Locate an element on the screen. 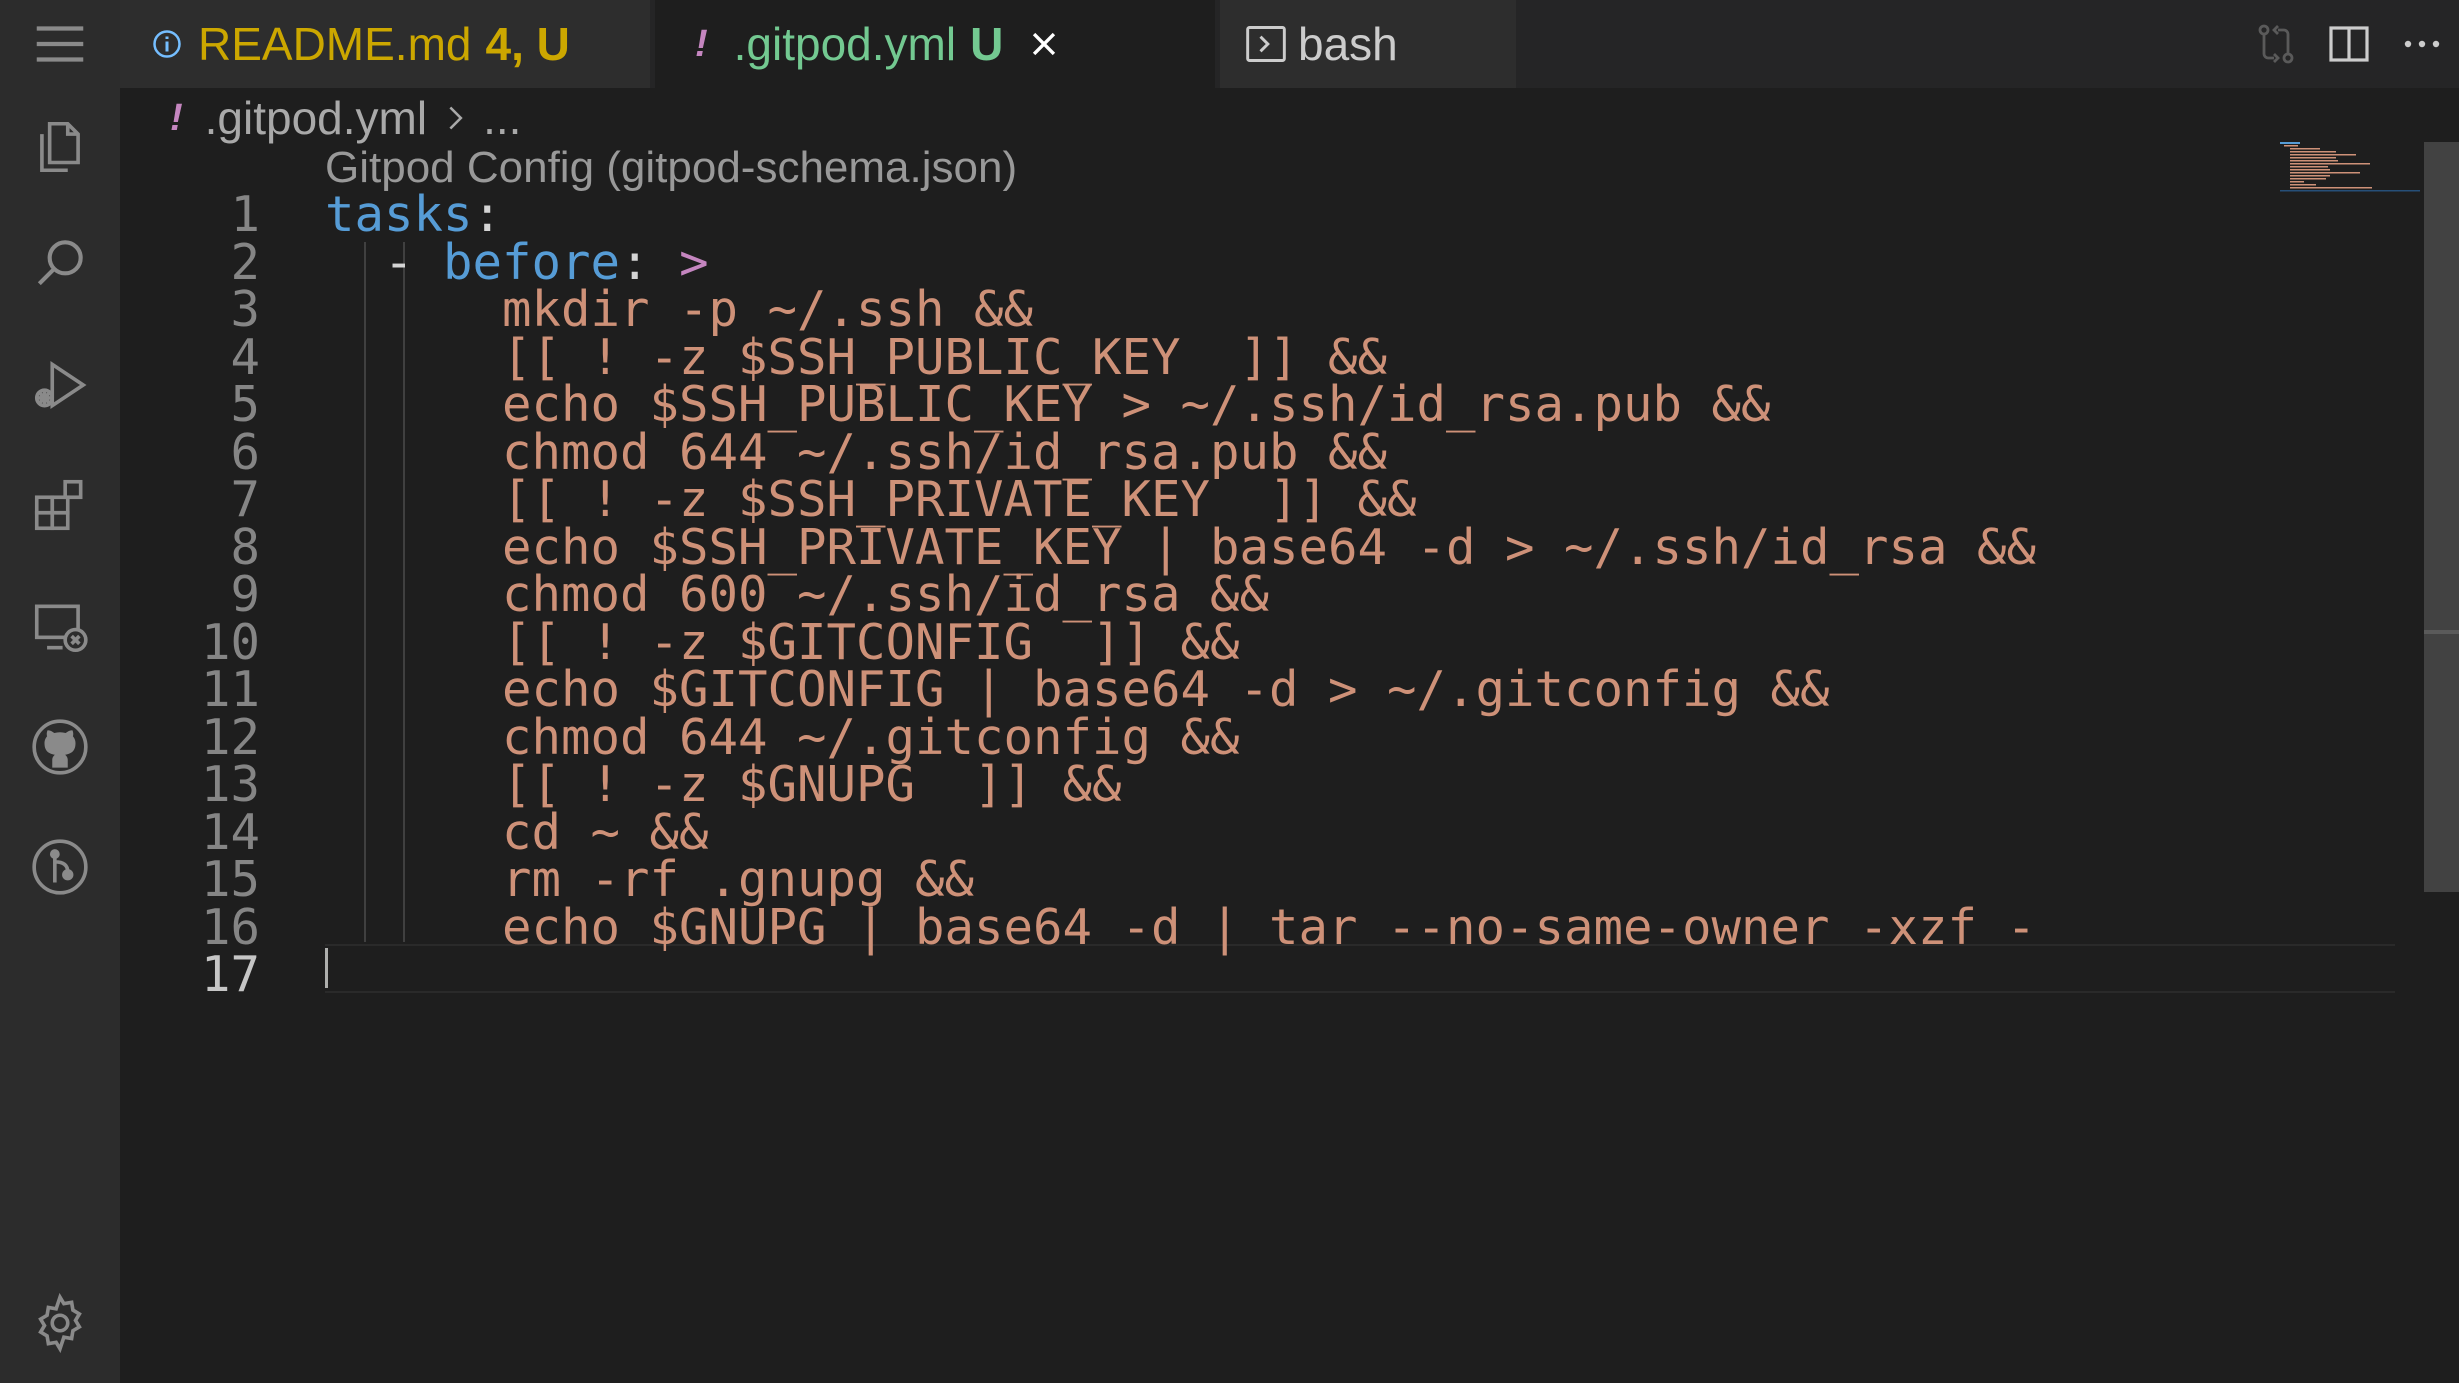 This screenshot has width=2459, height=1383. tab-readme: README.md 4, U is located at coordinates (385, 44).